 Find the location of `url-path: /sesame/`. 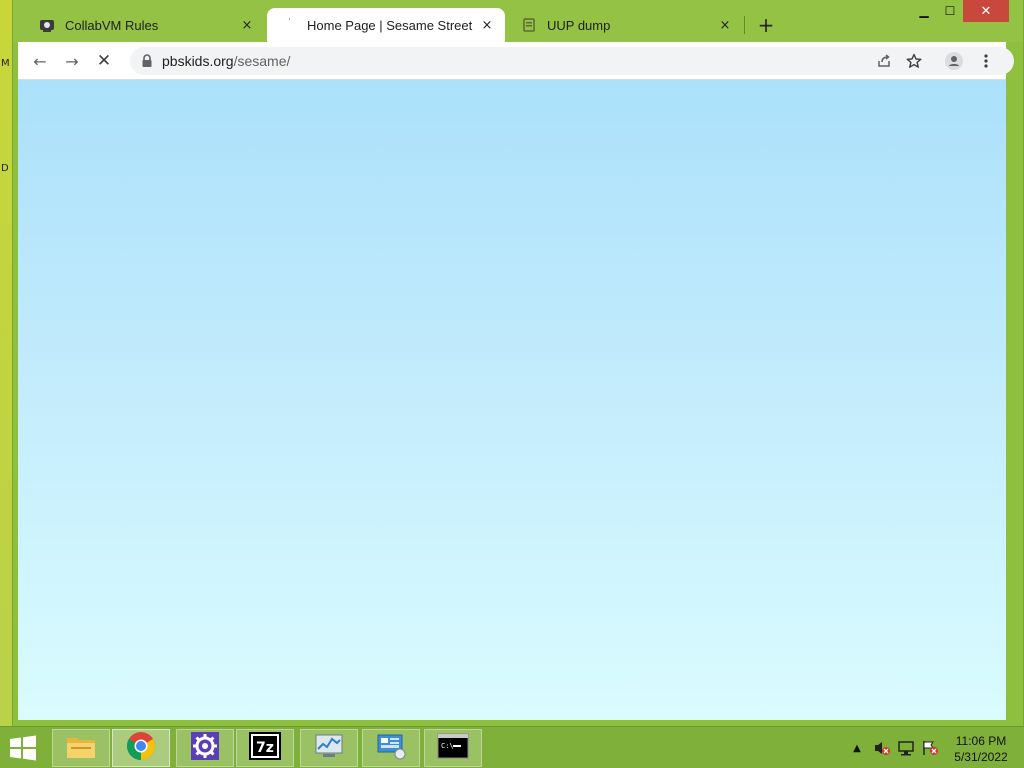

url-path: /sesame/ is located at coordinates (262, 61).